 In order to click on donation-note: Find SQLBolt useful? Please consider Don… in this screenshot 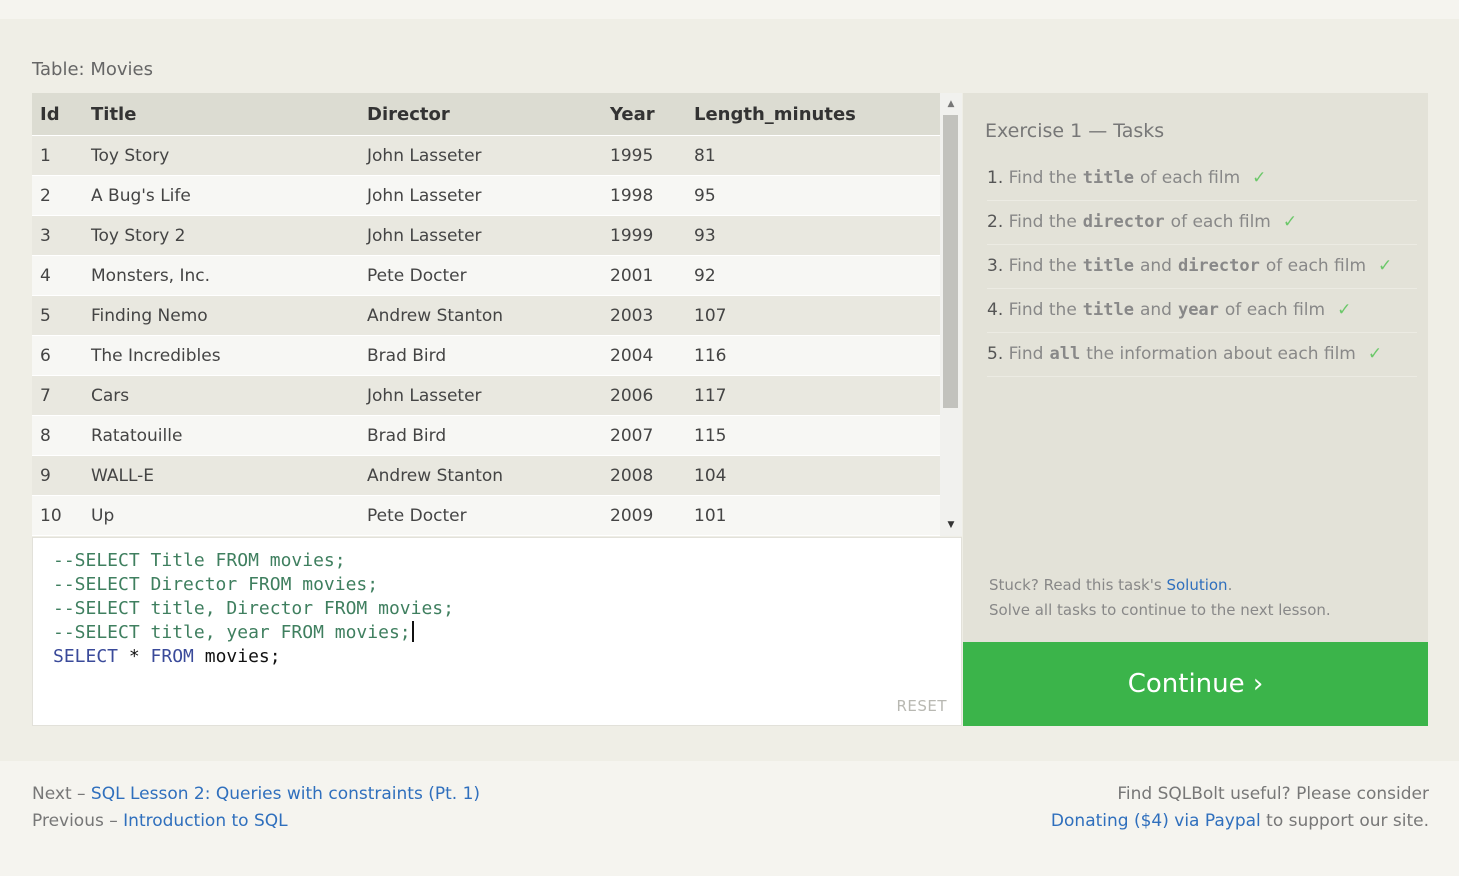, I will do `click(1240, 808)`.